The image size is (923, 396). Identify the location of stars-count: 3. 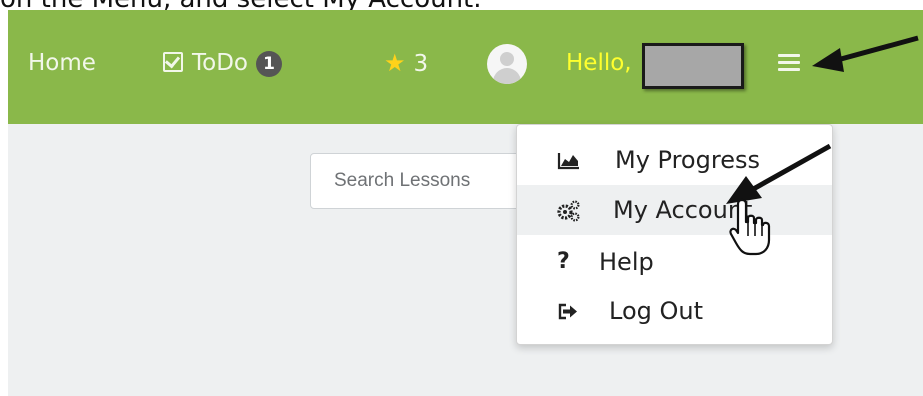
(421, 64).